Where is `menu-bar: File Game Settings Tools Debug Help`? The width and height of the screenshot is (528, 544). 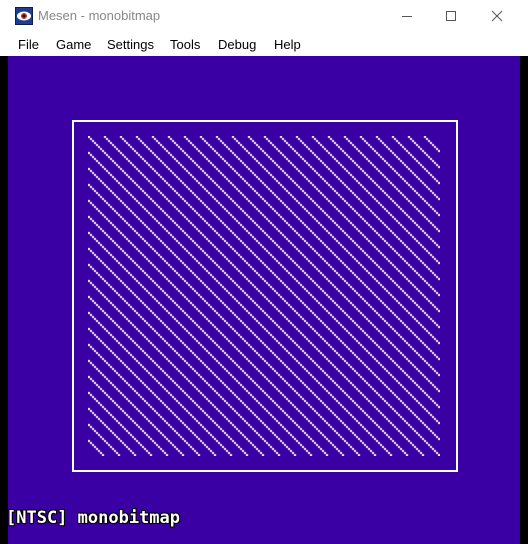 menu-bar: File Game Settings Tools Debug Help is located at coordinates (264, 44).